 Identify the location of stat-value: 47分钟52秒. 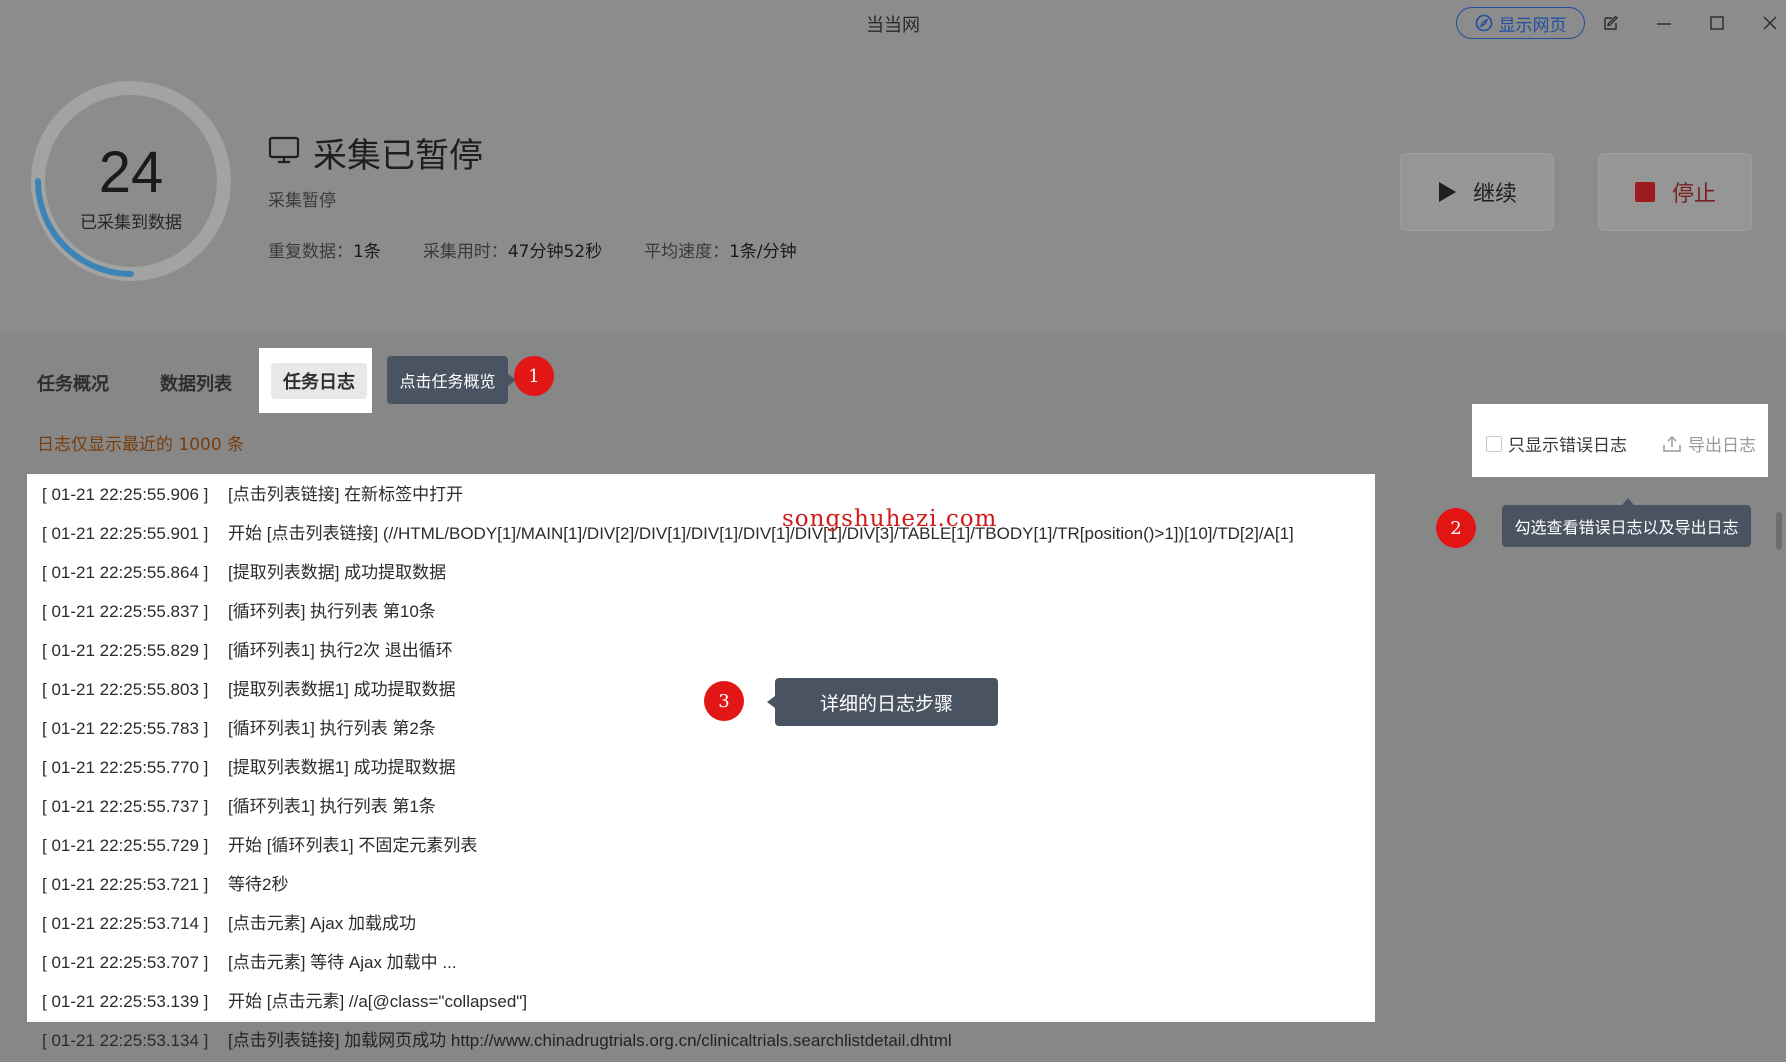
(555, 252).